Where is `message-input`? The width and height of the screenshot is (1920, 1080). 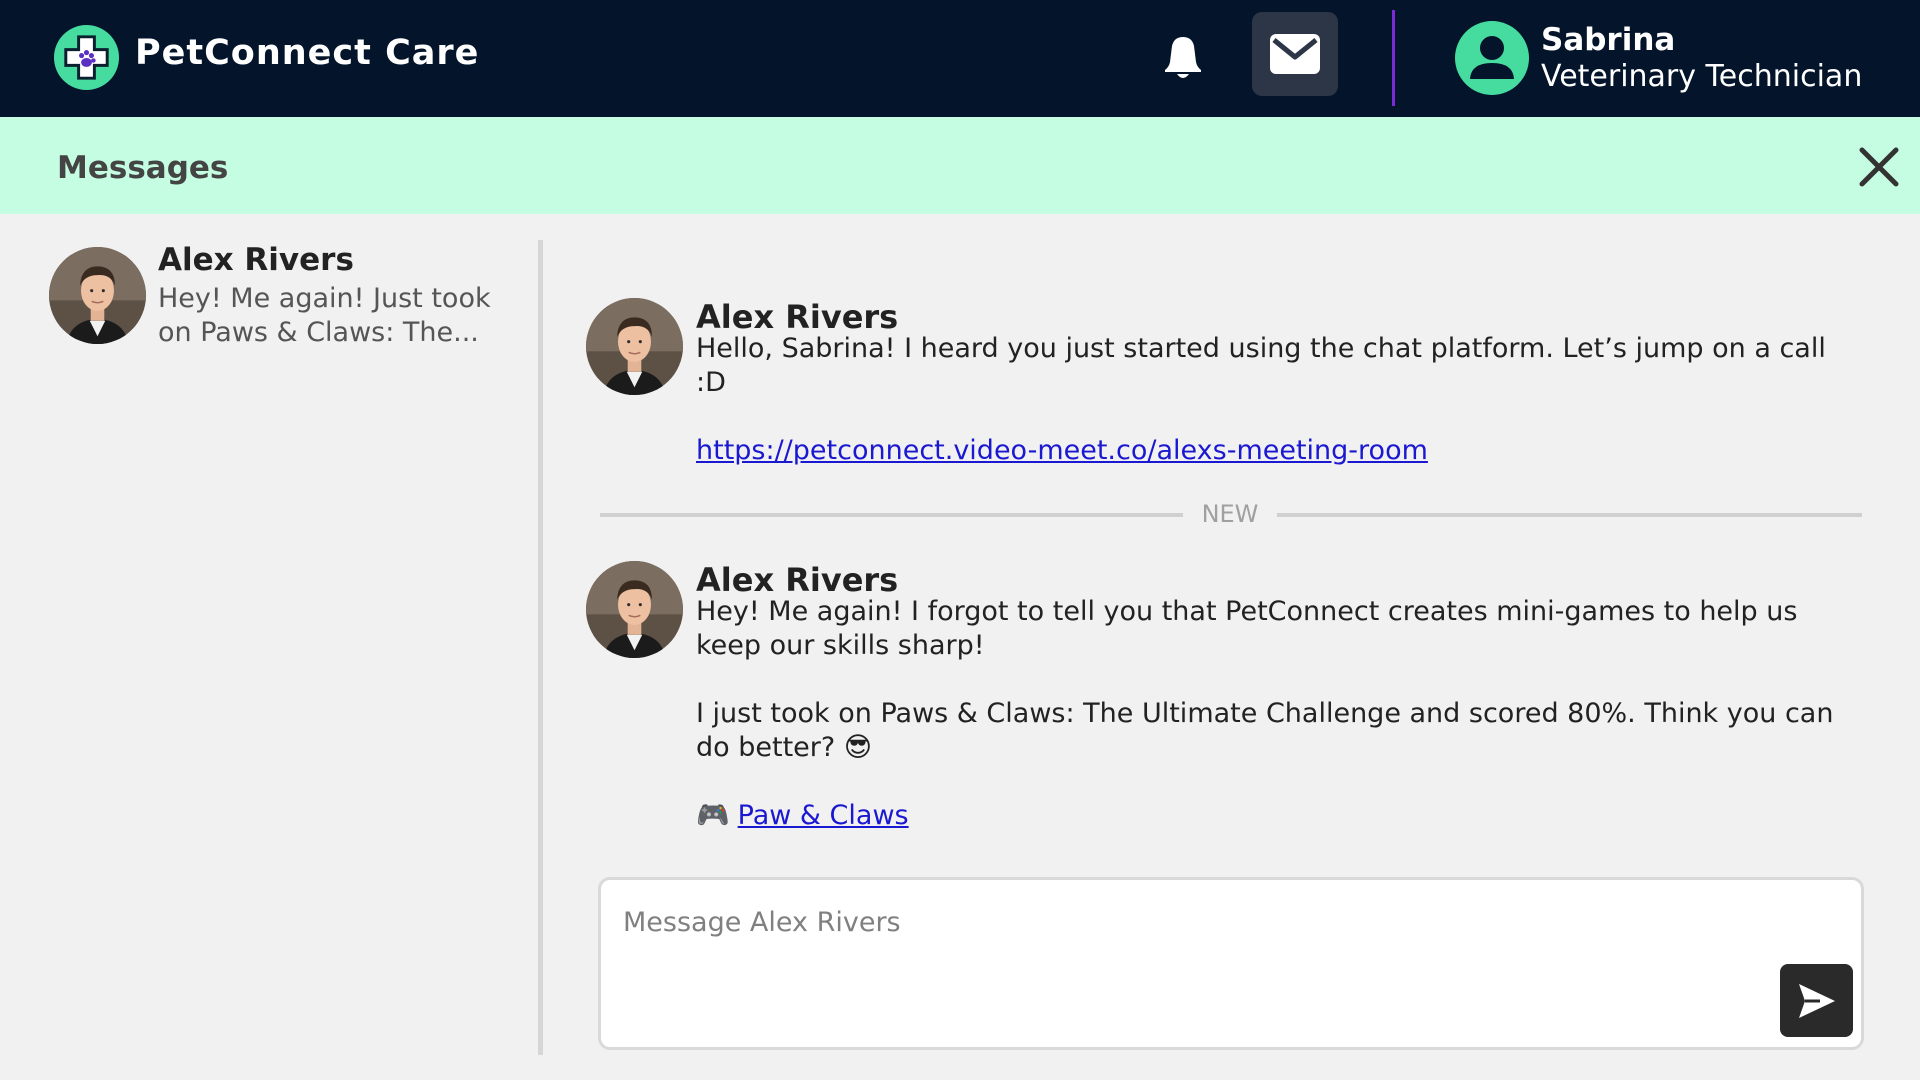 message-input is located at coordinates (1163, 922).